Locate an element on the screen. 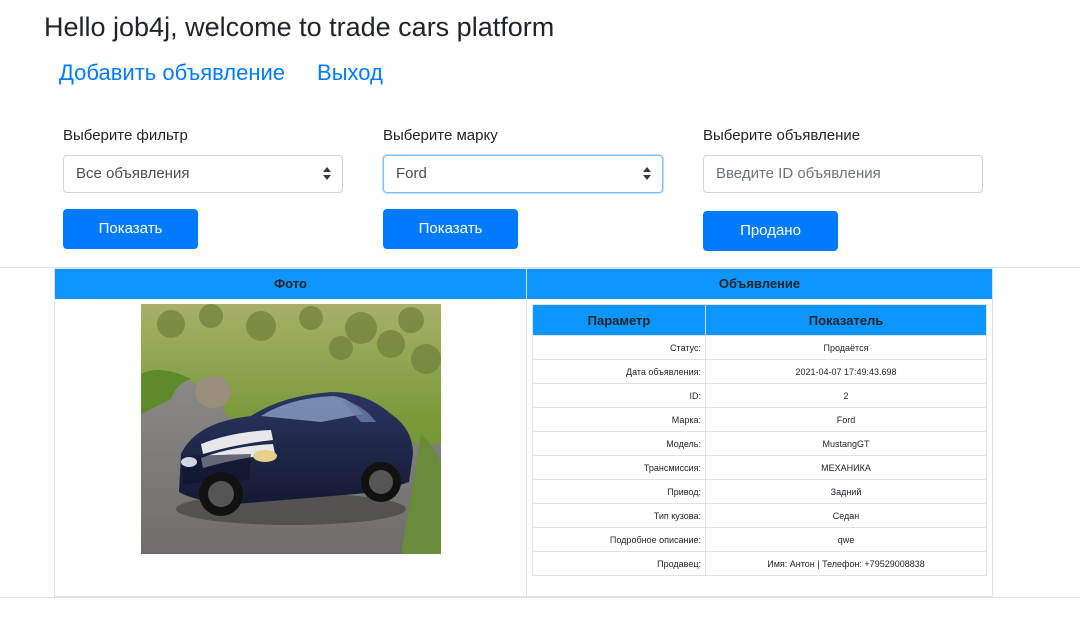 The width and height of the screenshot is (1080, 617). param-value: Имя: Антон | Телефон: +79529008838 is located at coordinates (846, 563).